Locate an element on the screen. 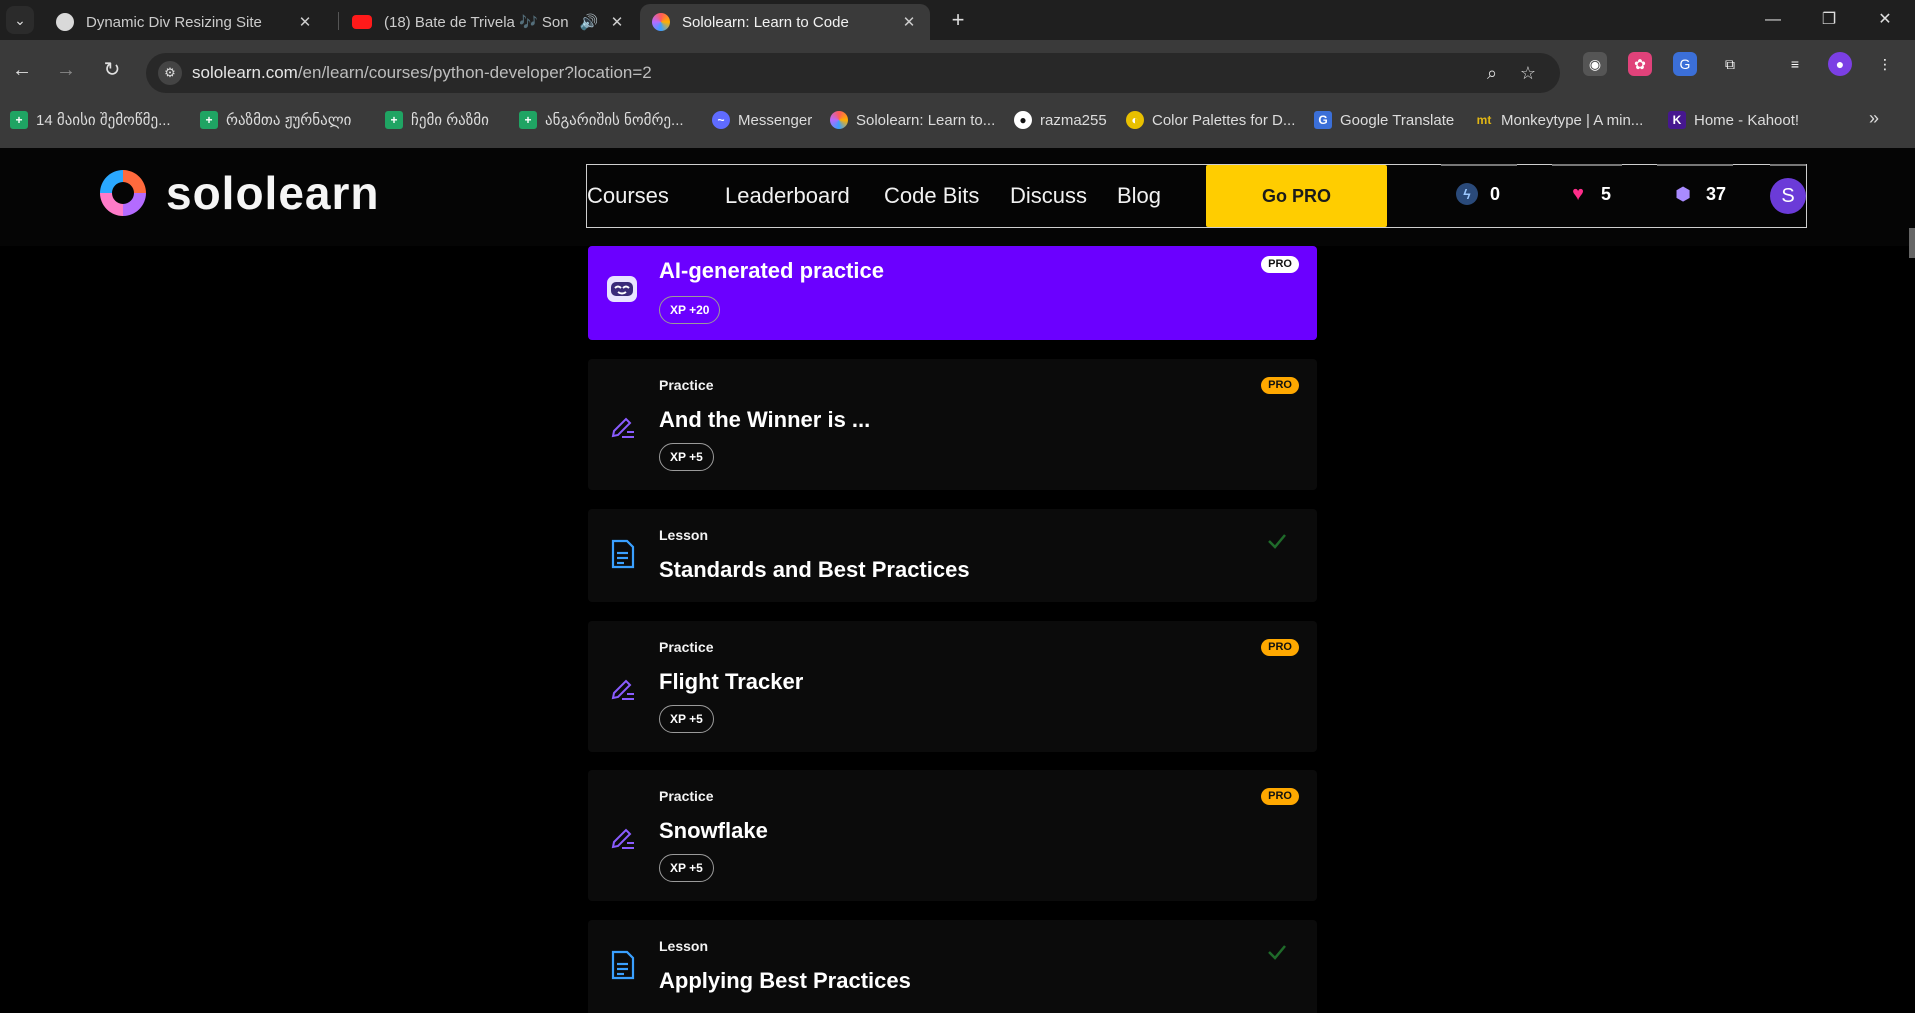 Image resolution: width=1915 pixels, height=1013 pixels. bookmark-item: K Home - Kahoot! is located at coordinates (1733, 120).